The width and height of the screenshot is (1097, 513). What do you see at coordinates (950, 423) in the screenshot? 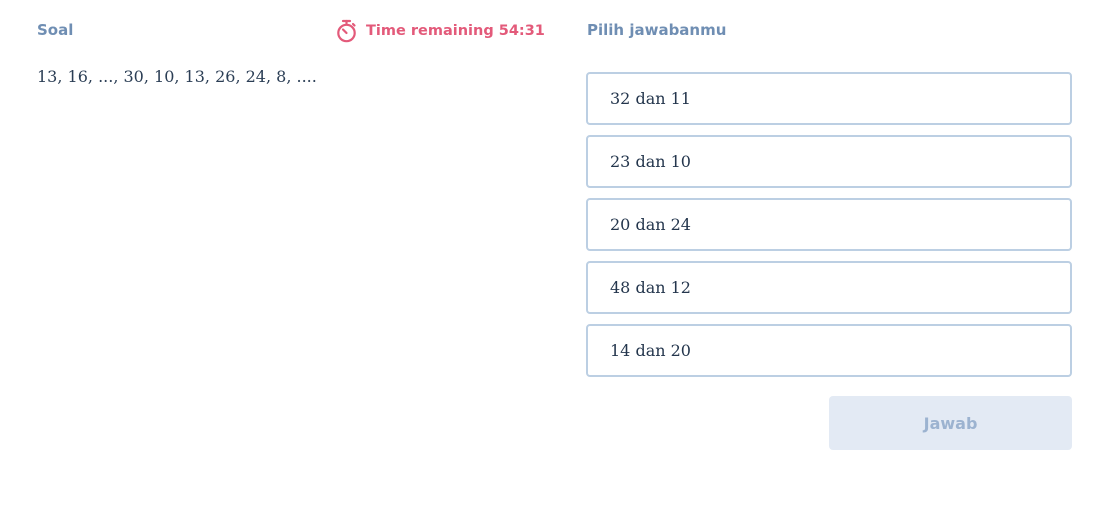
I see `submit-answer-button: Jawab` at bounding box center [950, 423].